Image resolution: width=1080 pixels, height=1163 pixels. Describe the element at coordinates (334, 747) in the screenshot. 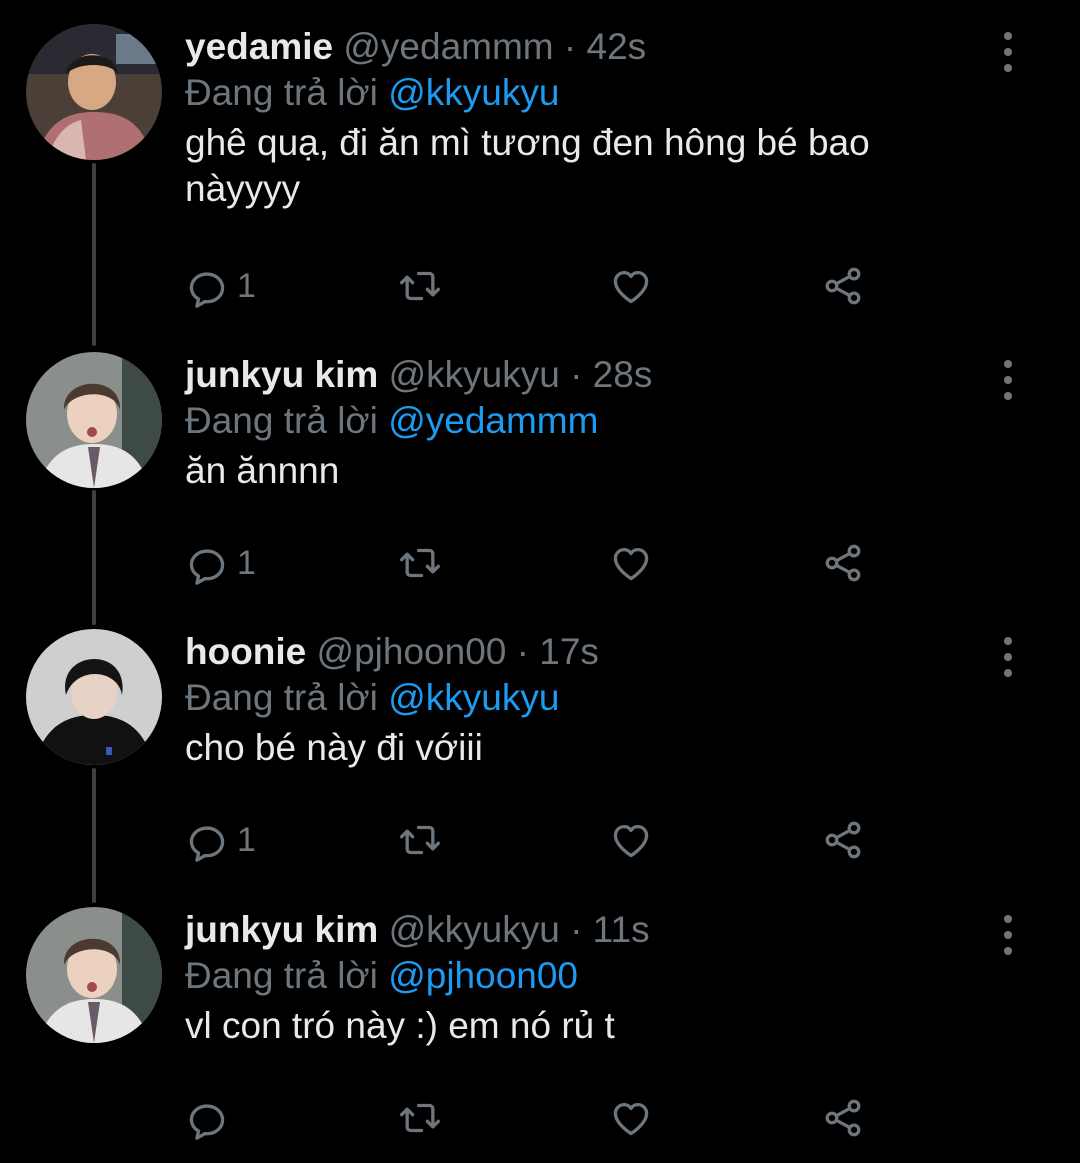

I see `tweet-text: cho bé này đi vớiii` at that location.